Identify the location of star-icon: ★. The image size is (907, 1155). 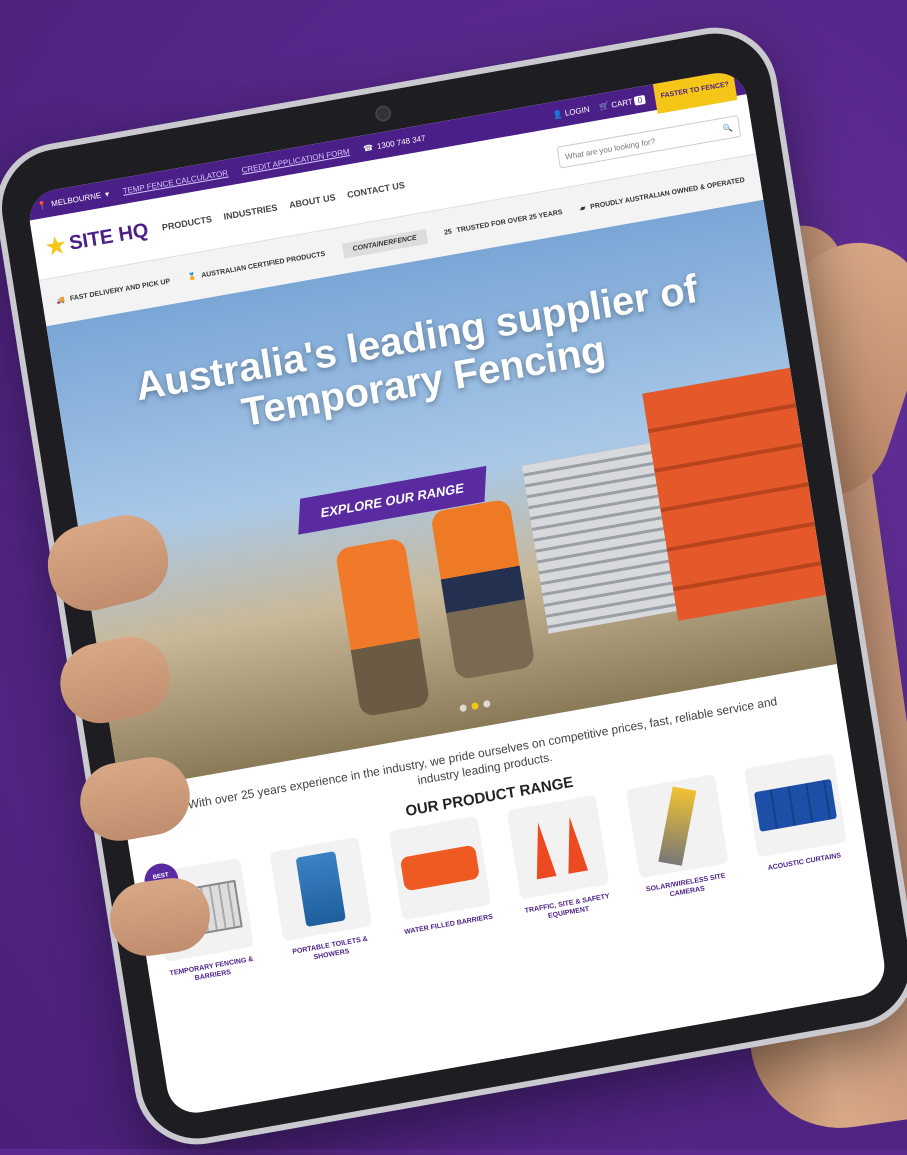
(56, 245).